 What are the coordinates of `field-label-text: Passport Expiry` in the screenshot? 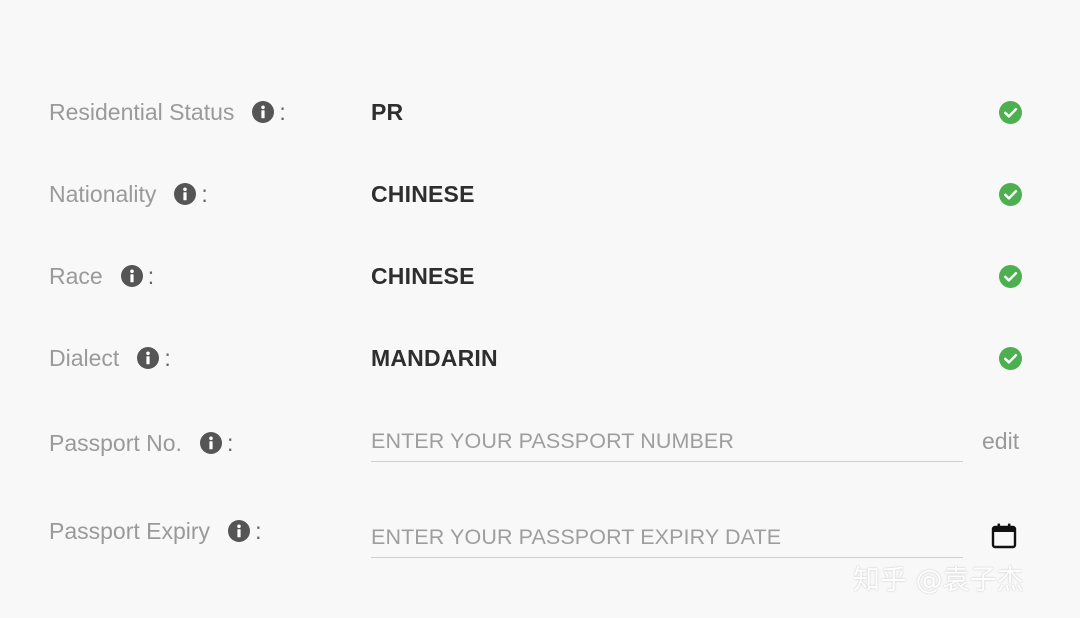 It's located at (130, 530).